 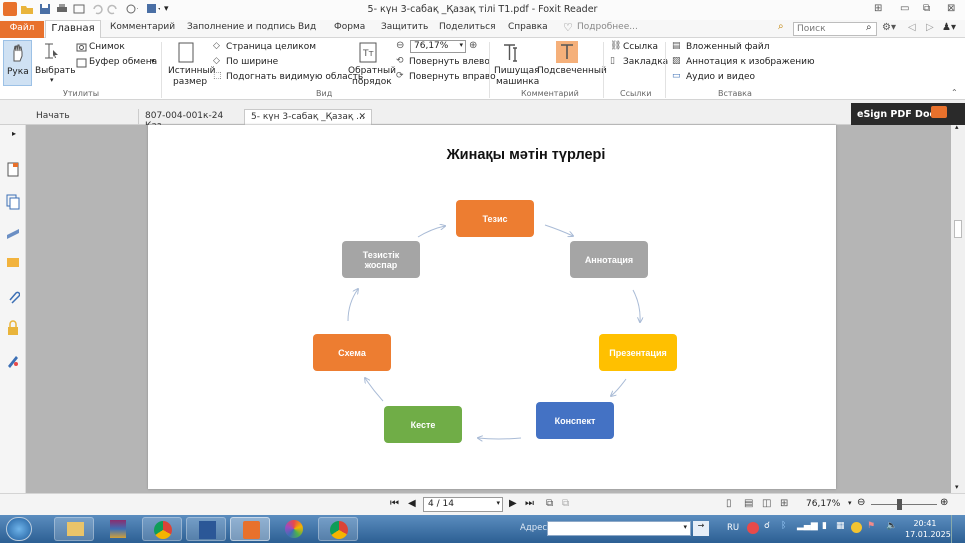 What do you see at coordinates (449, 62) in the screenshot?
I see `rotate-left-button: Повернуть влево` at bounding box center [449, 62].